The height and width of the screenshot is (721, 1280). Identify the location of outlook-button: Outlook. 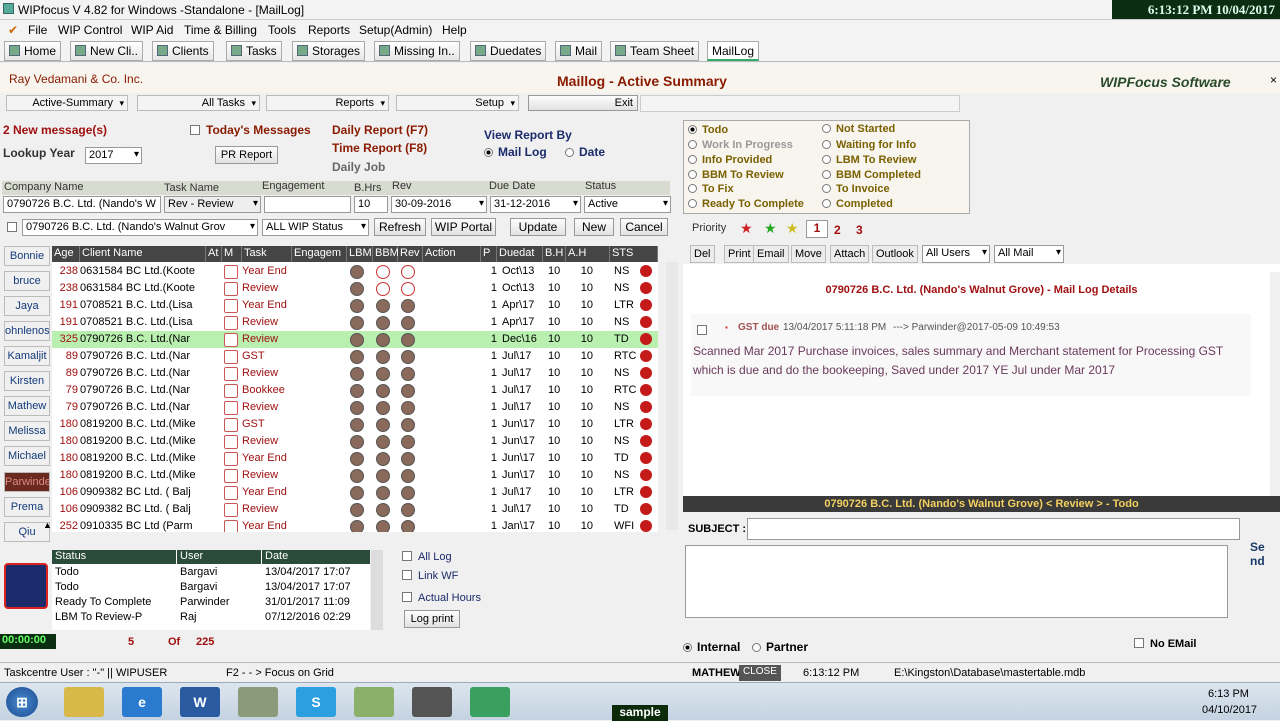
(895, 254).